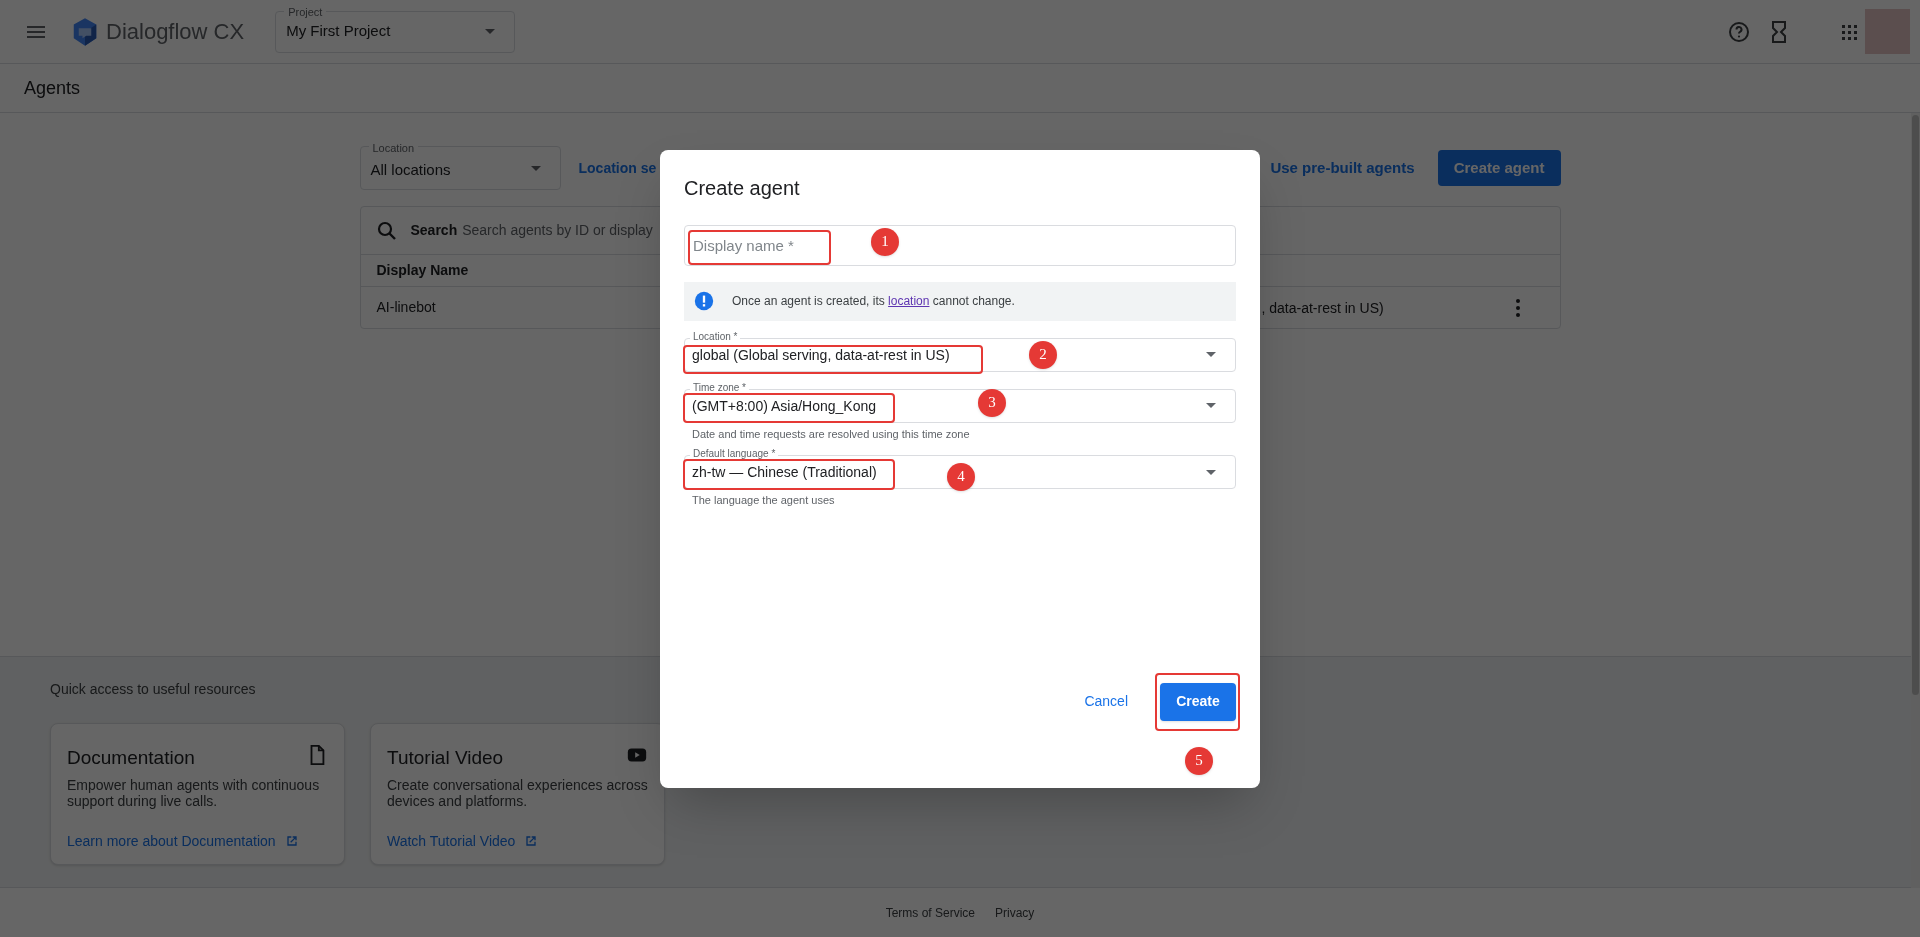 The width and height of the screenshot is (1920, 937). What do you see at coordinates (992, 402) in the screenshot?
I see `step-number-badge: 3` at bounding box center [992, 402].